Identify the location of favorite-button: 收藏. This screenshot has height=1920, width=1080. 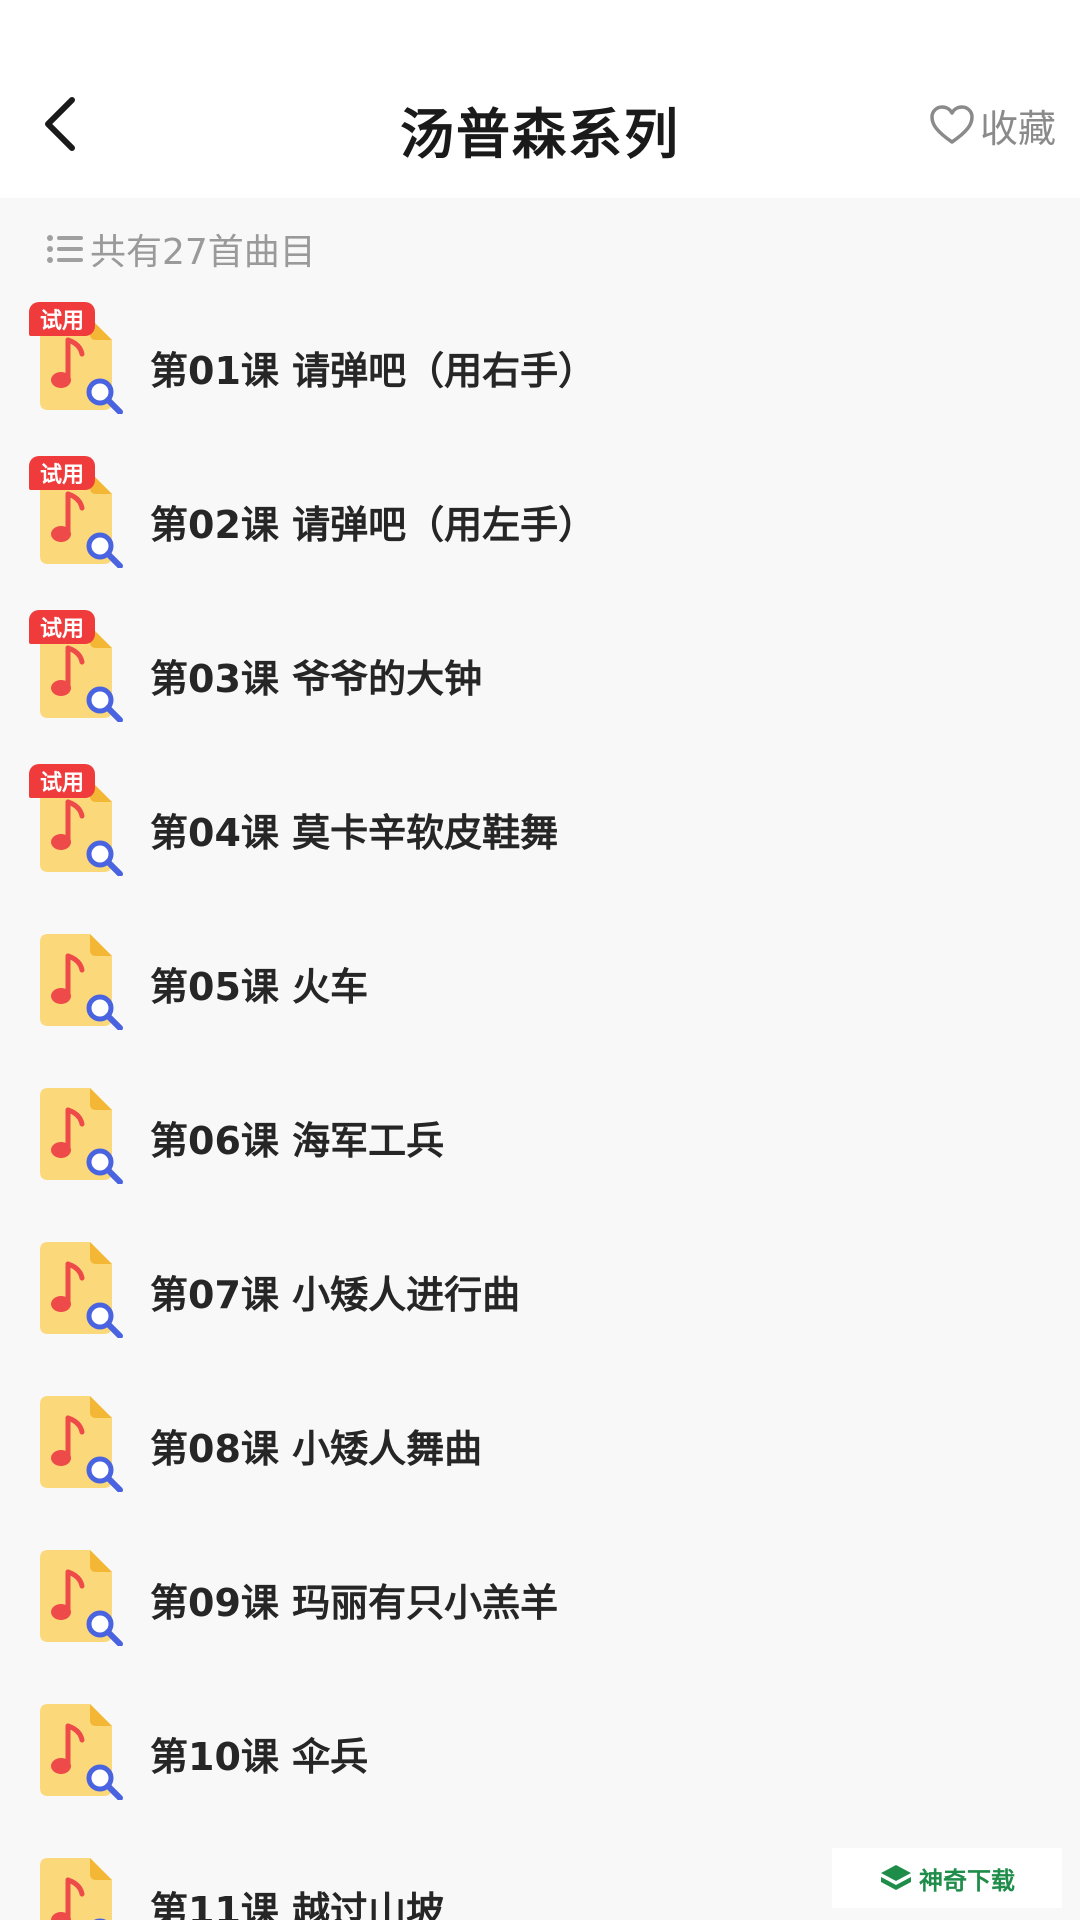
(993, 125).